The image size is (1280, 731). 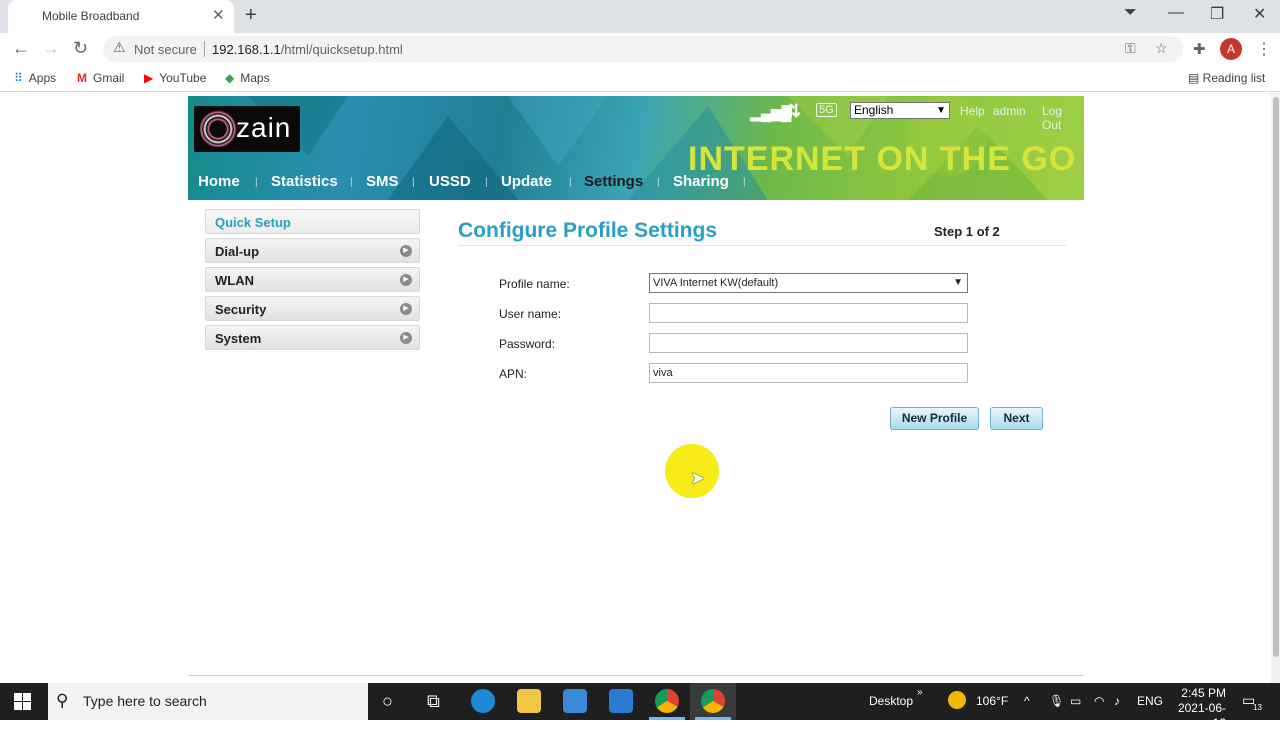 What do you see at coordinates (1075, 701) in the screenshot?
I see `battery-icon: ▭` at bounding box center [1075, 701].